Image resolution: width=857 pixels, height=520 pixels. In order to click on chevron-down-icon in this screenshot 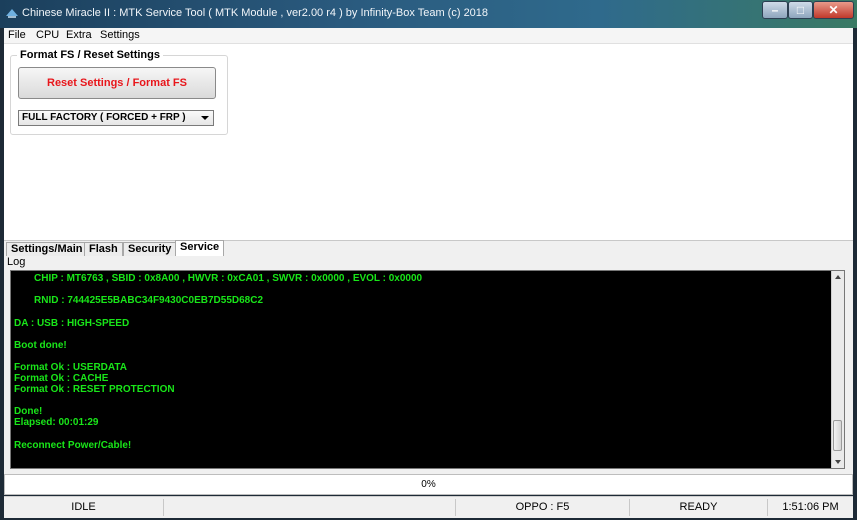, I will do `click(205, 118)`.